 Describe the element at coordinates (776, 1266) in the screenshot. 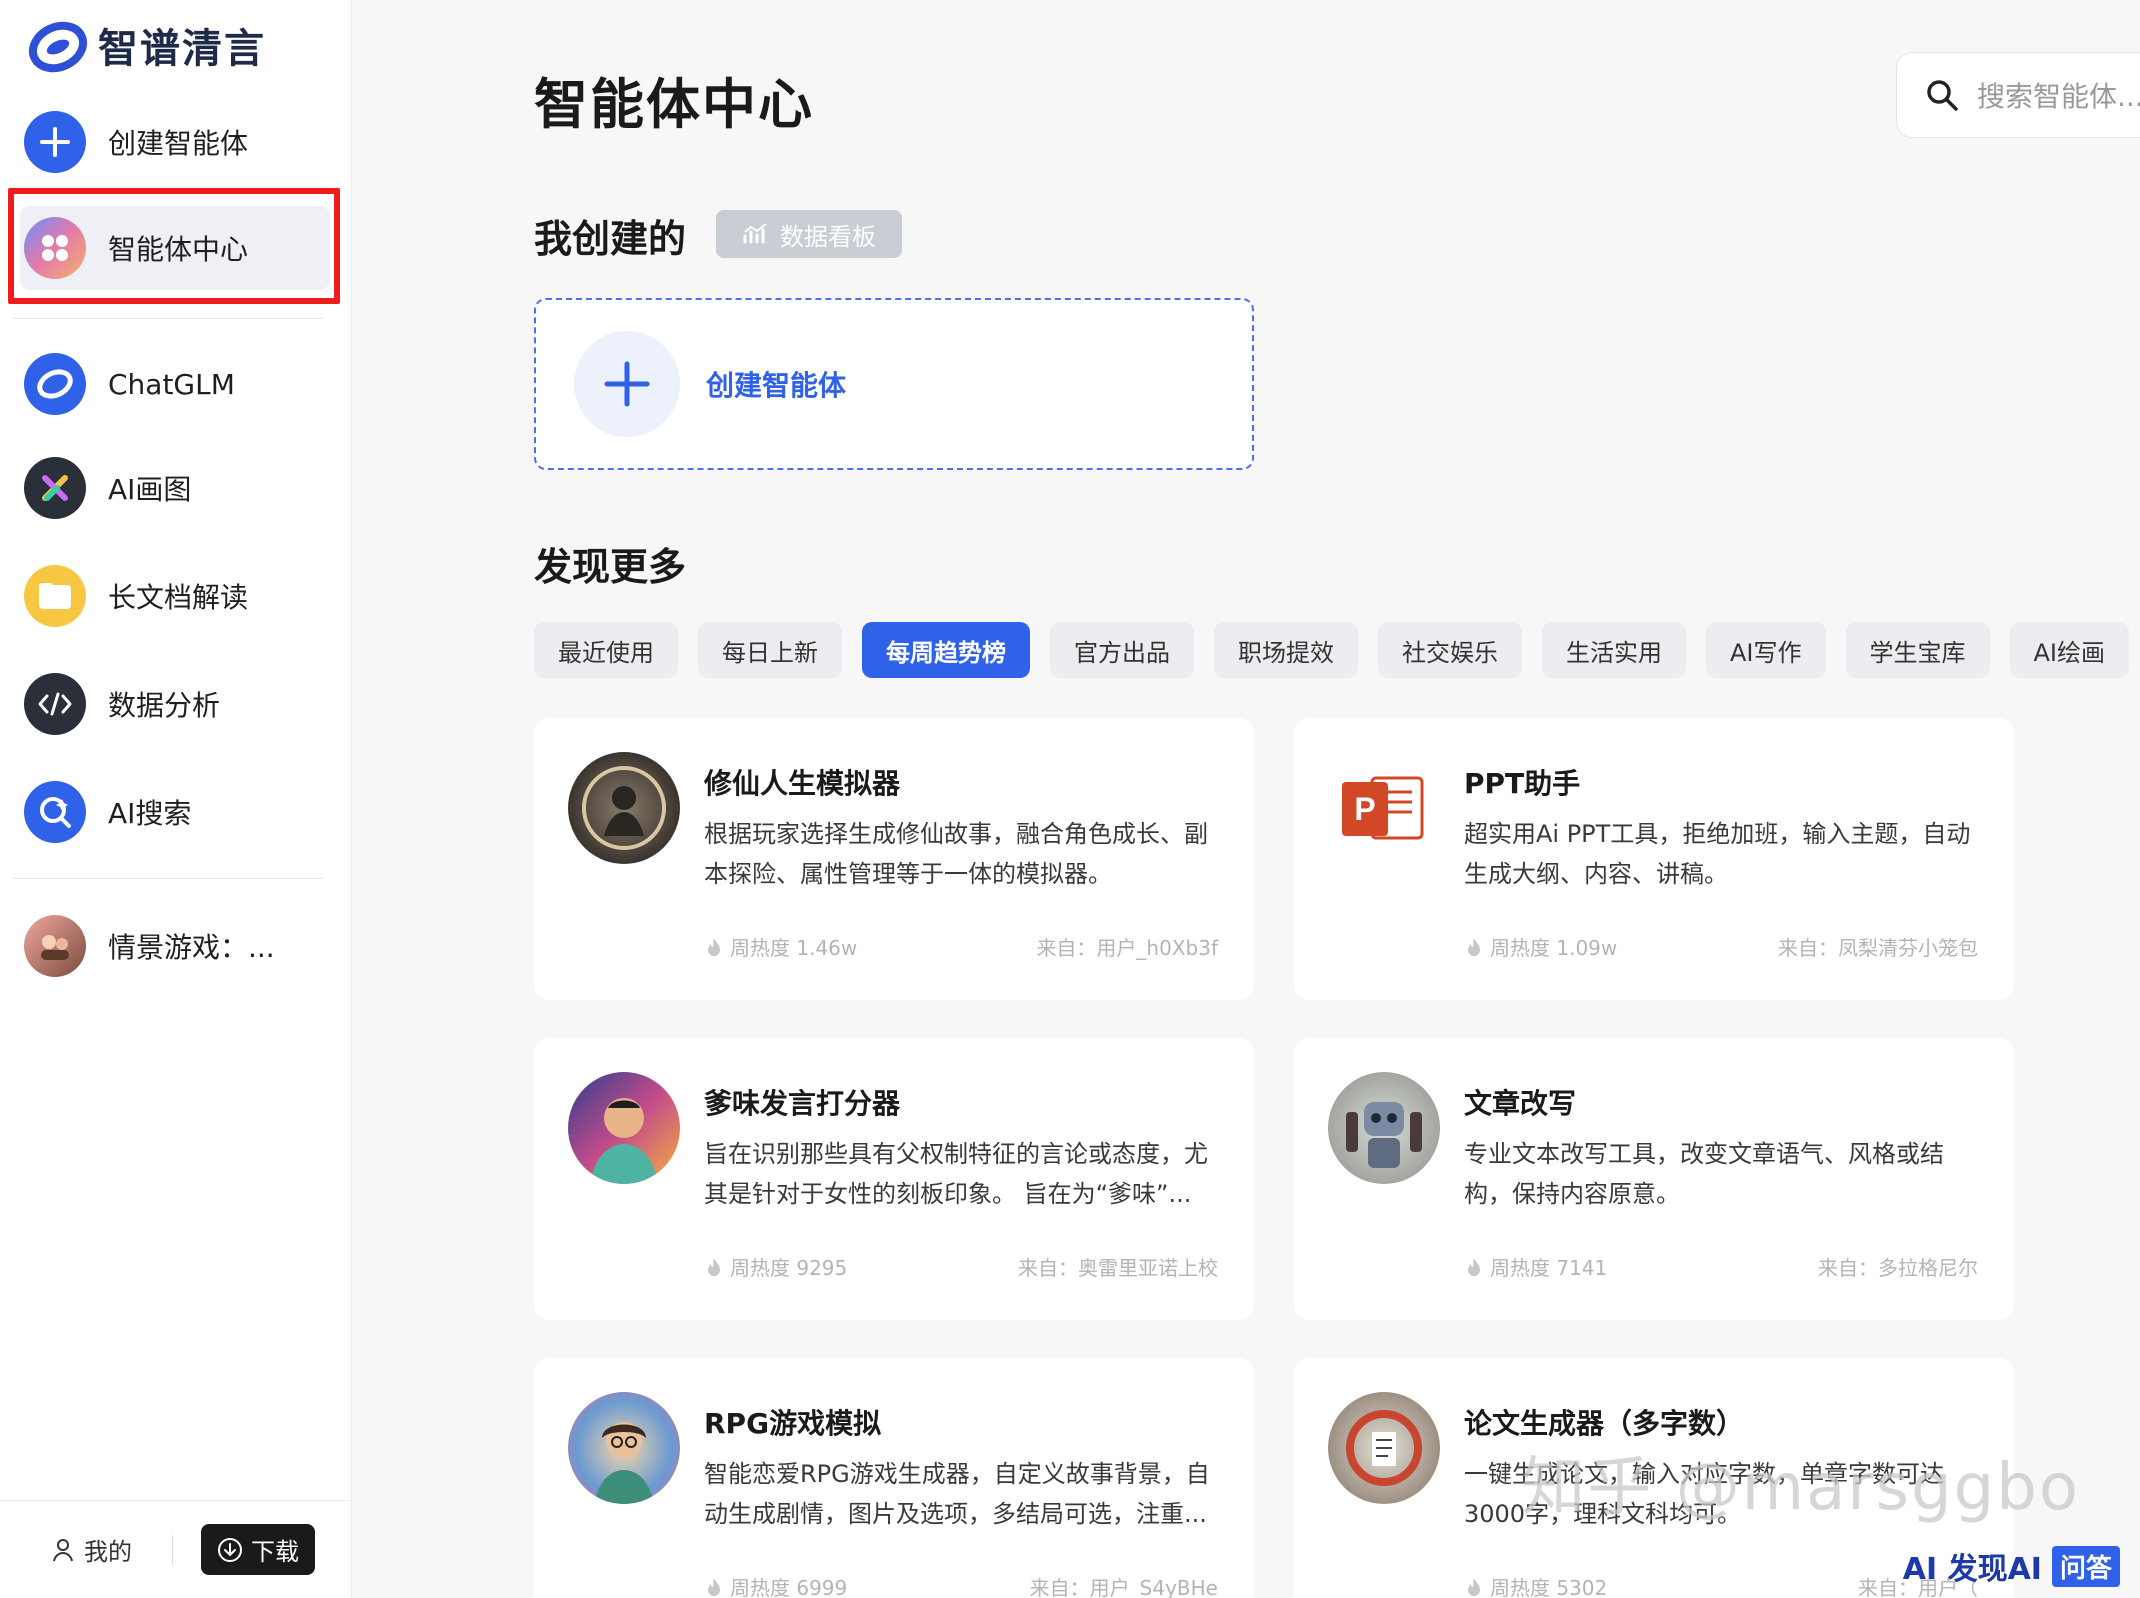

I see `agent-heat: 周热度 9295` at that location.